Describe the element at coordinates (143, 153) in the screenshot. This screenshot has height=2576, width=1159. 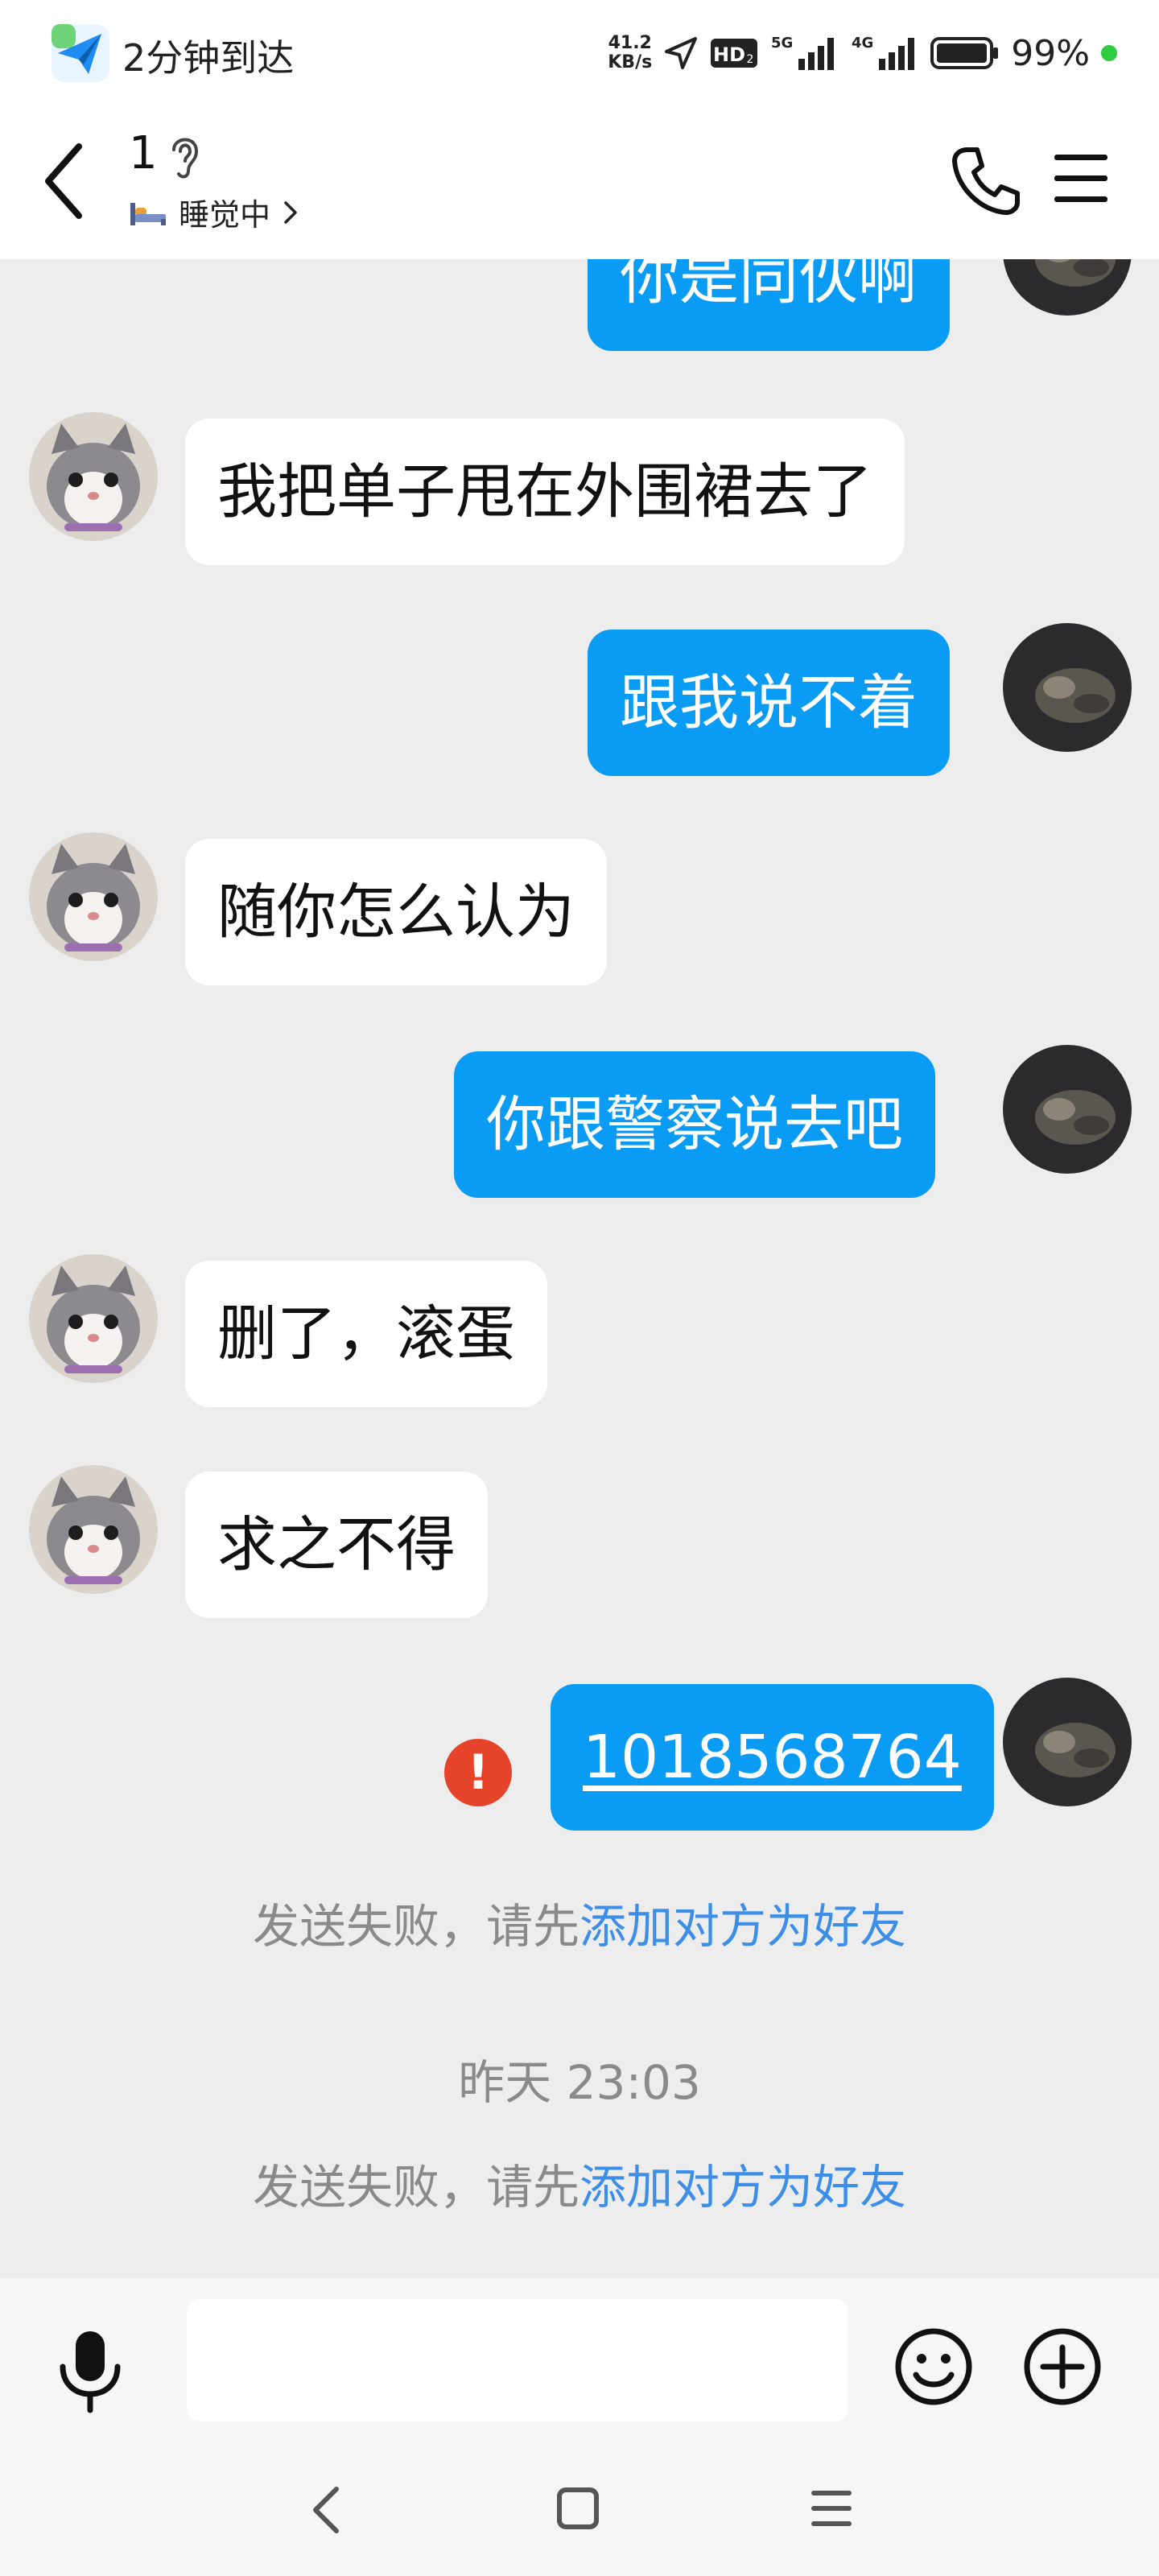
I see `contact-name: 1` at that location.